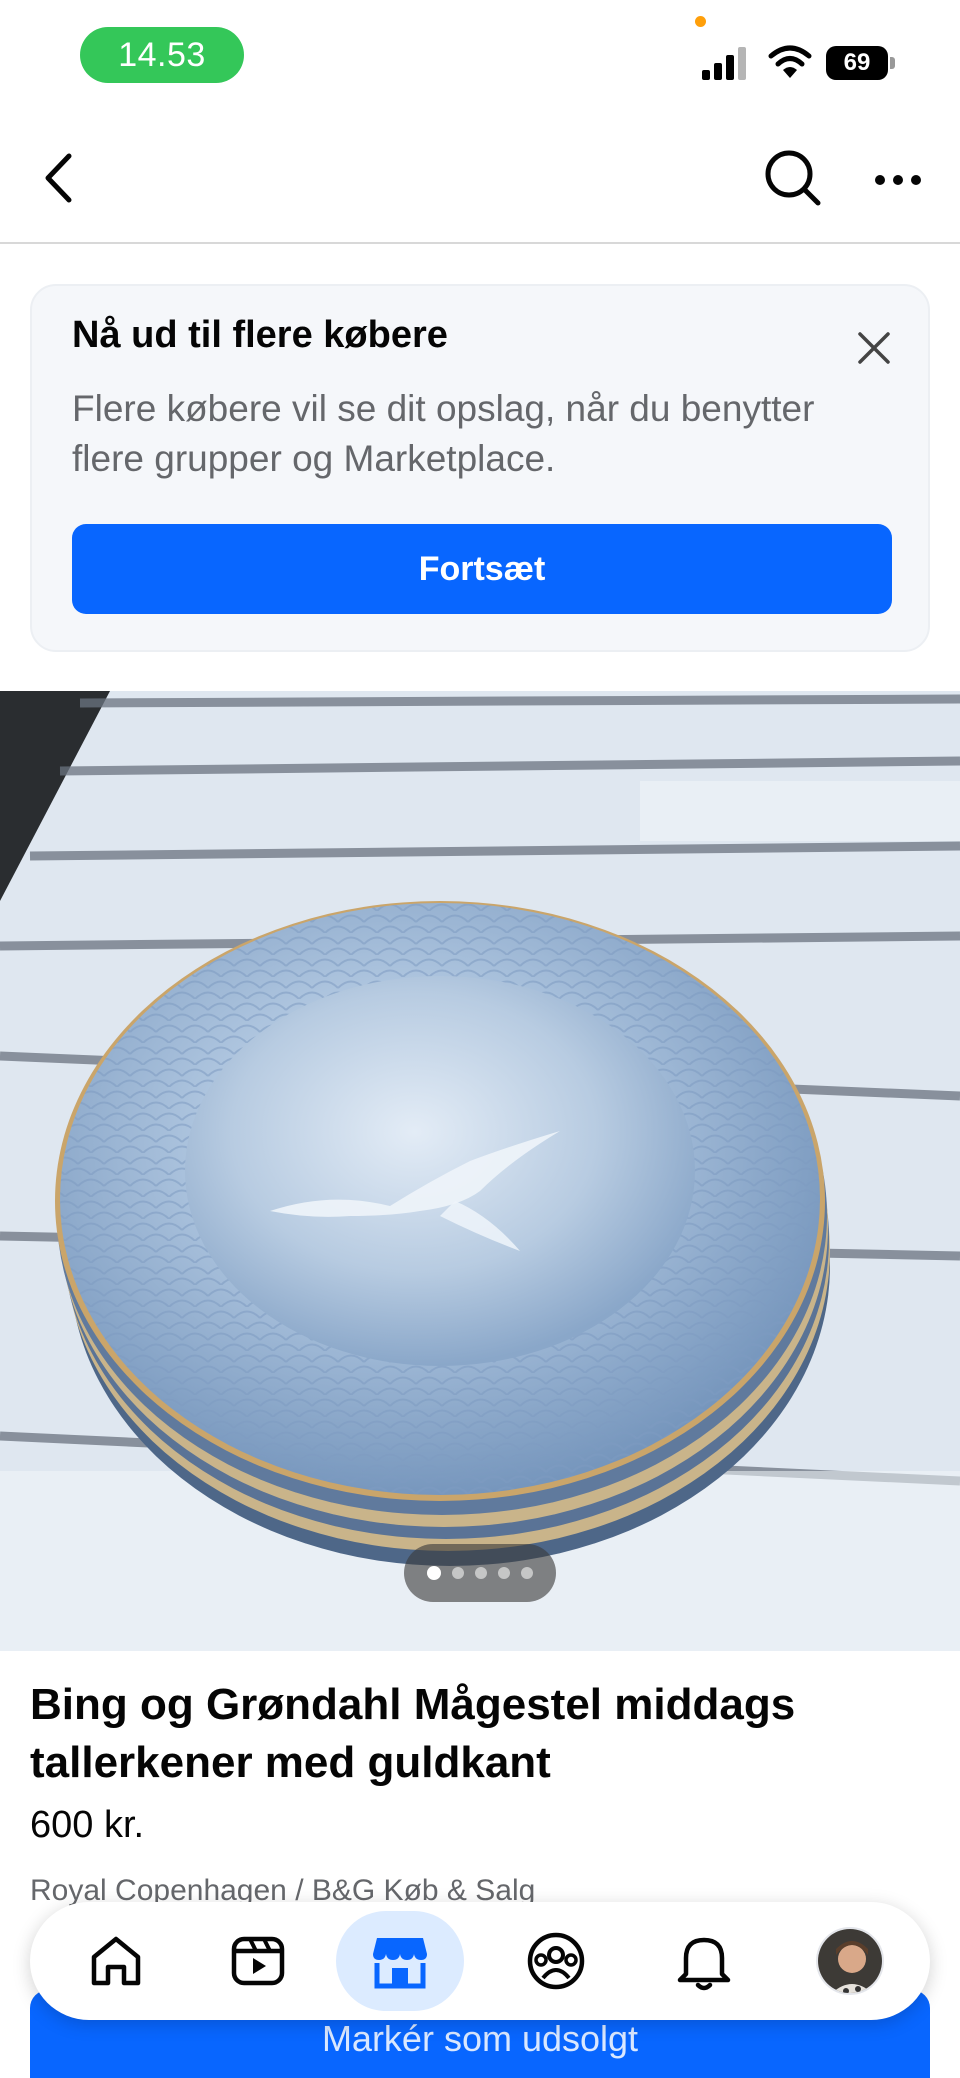  I want to click on chevron-left-icon, so click(58, 178).